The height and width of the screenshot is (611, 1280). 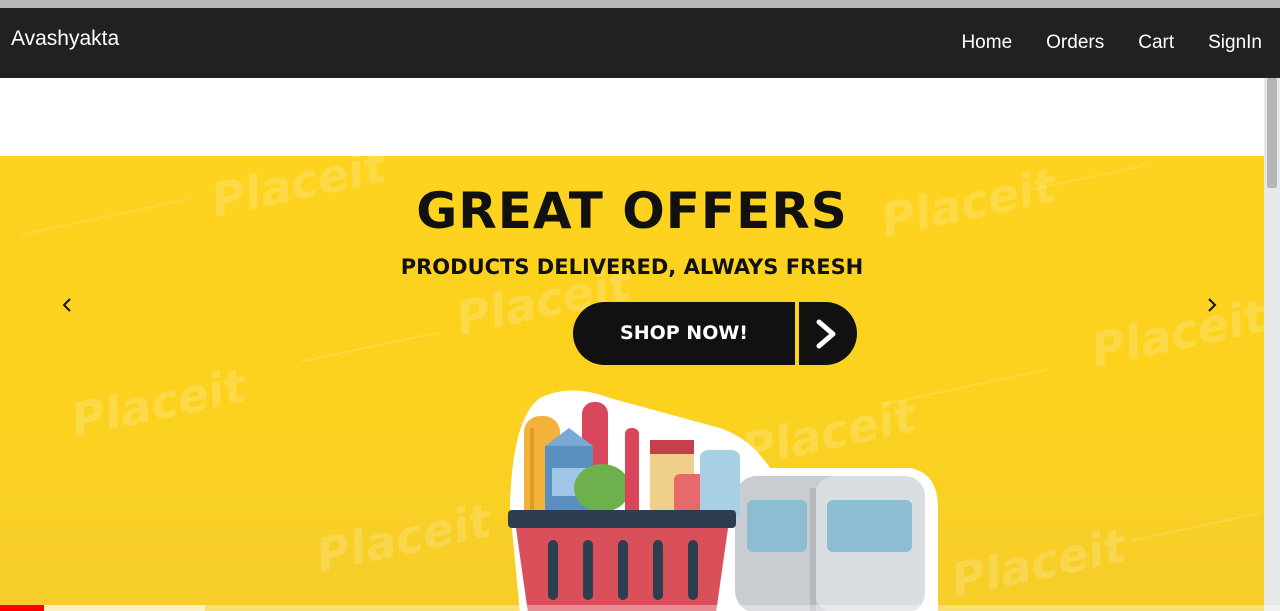 What do you see at coordinates (640, 608) in the screenshot?
I see `video-progress-bar` at bounding box center [640, 608].